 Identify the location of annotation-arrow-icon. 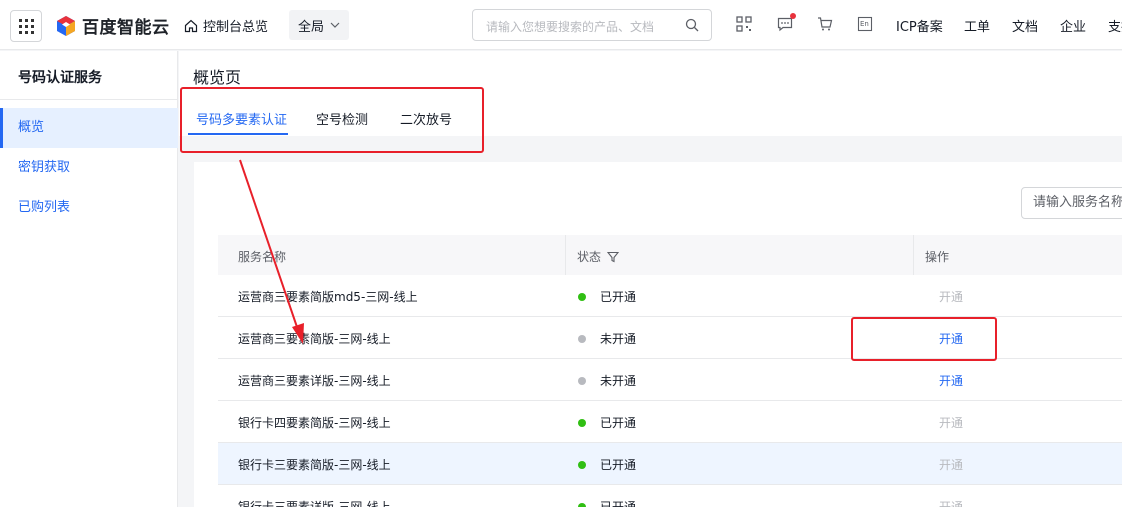
(271, 251).